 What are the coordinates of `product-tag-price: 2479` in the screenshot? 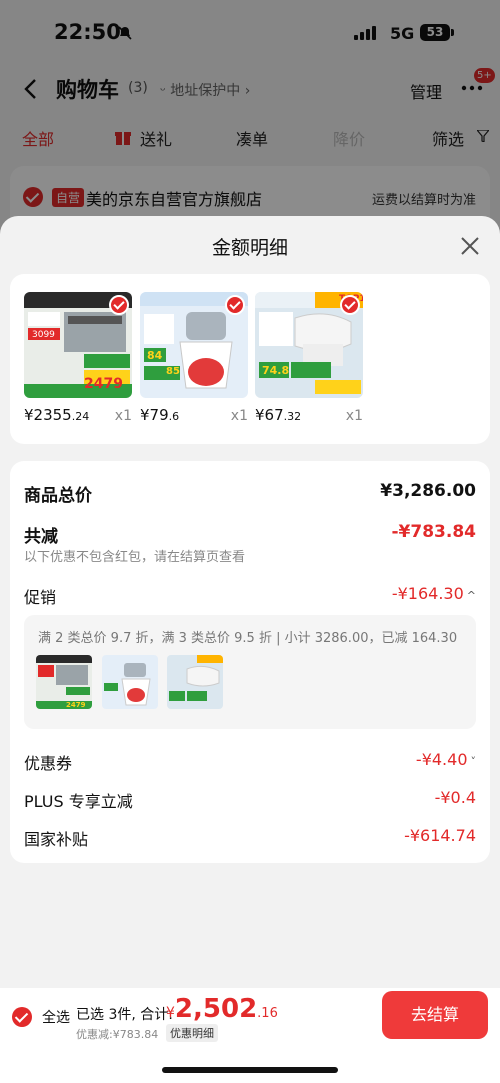 It's located at (103, 384).